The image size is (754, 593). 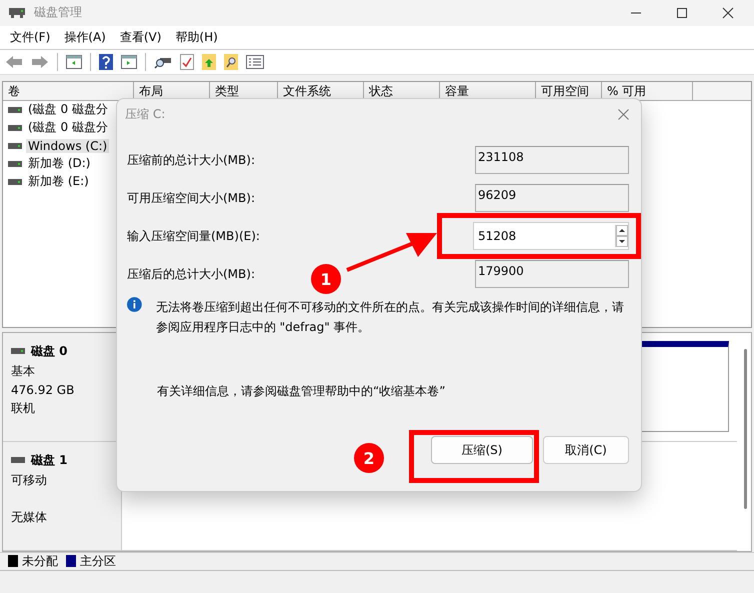 I want to click on window-title: 磁盘管理, so click(x=58, y=13).